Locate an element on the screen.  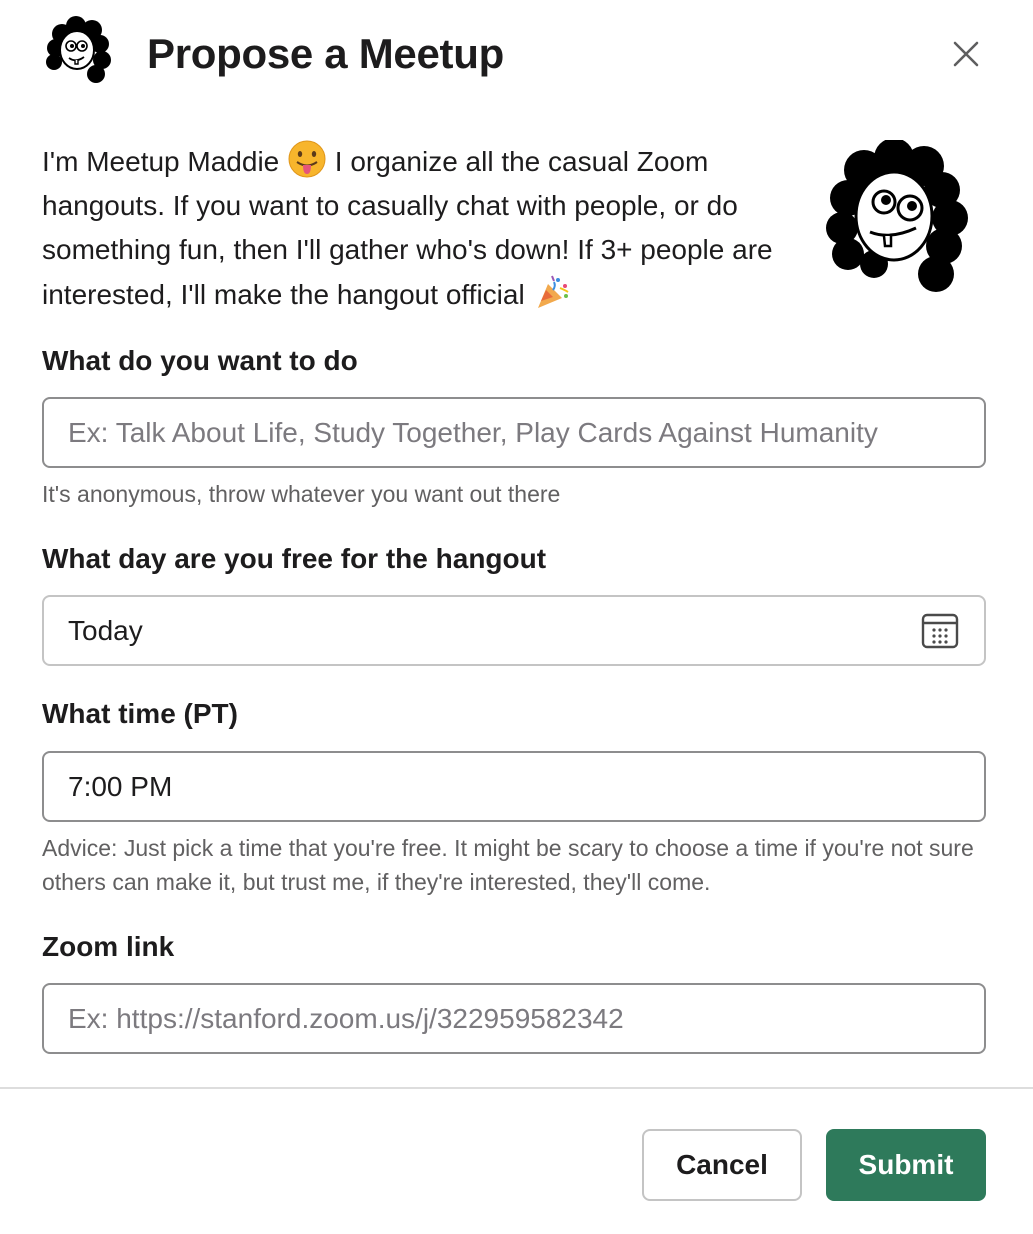
time-label: What time (PT) is located at coordinates (140, 713).